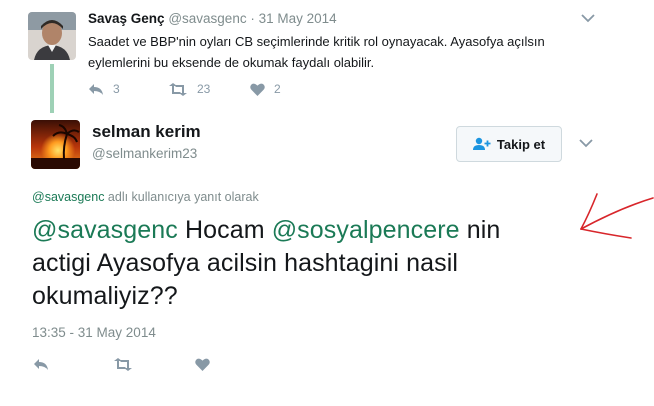 This screenshot has height=406, width=654. I want to click on main-author-handle: @selmankerim23, so click(144, 153).